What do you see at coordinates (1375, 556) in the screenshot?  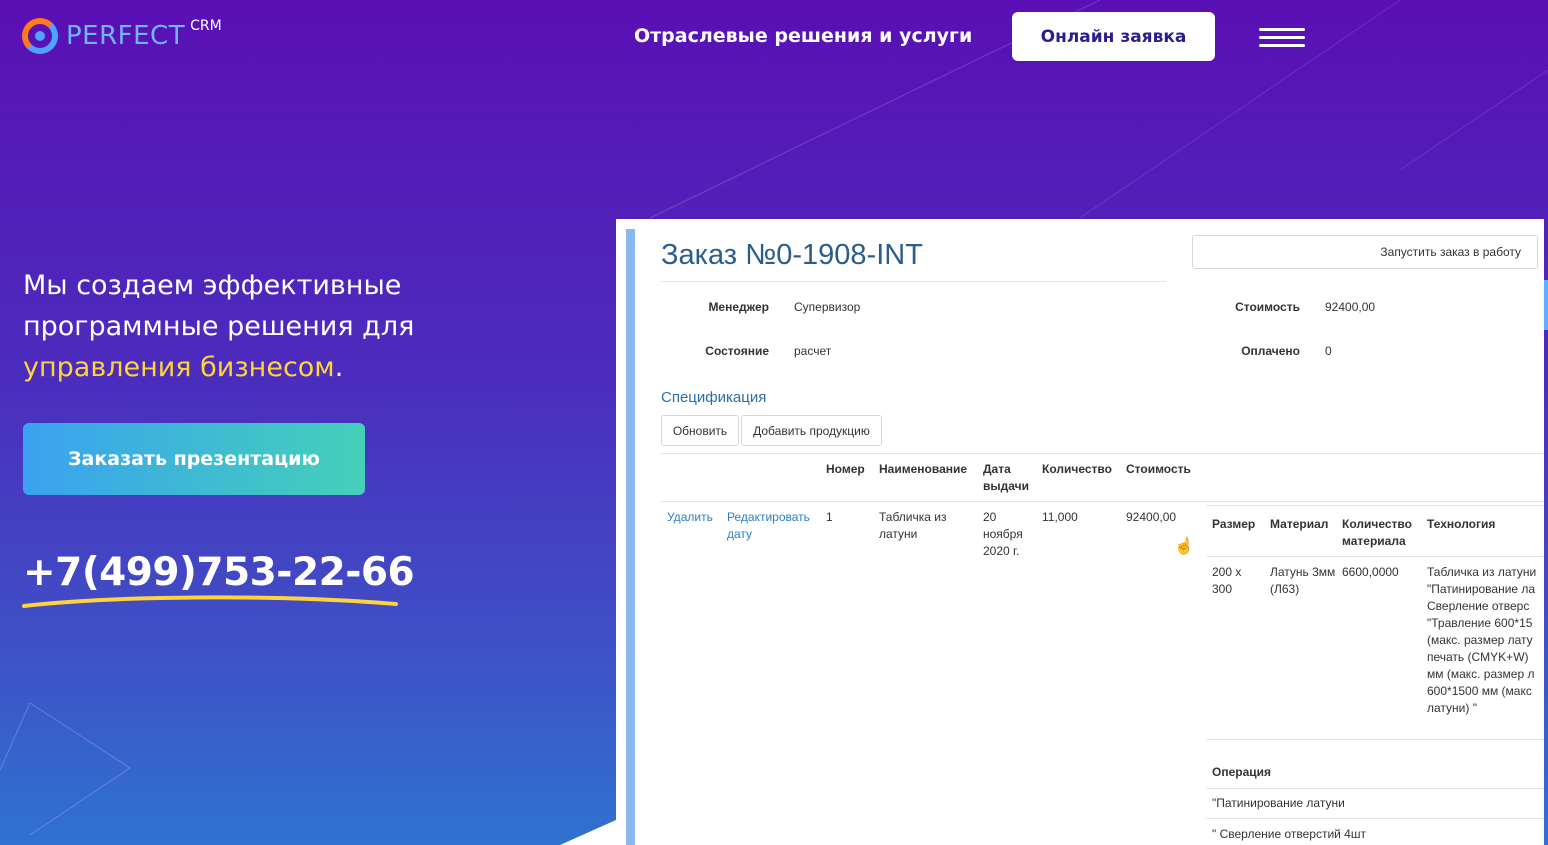 I see `subtable-header-border` at bounding box center [1375, 556].